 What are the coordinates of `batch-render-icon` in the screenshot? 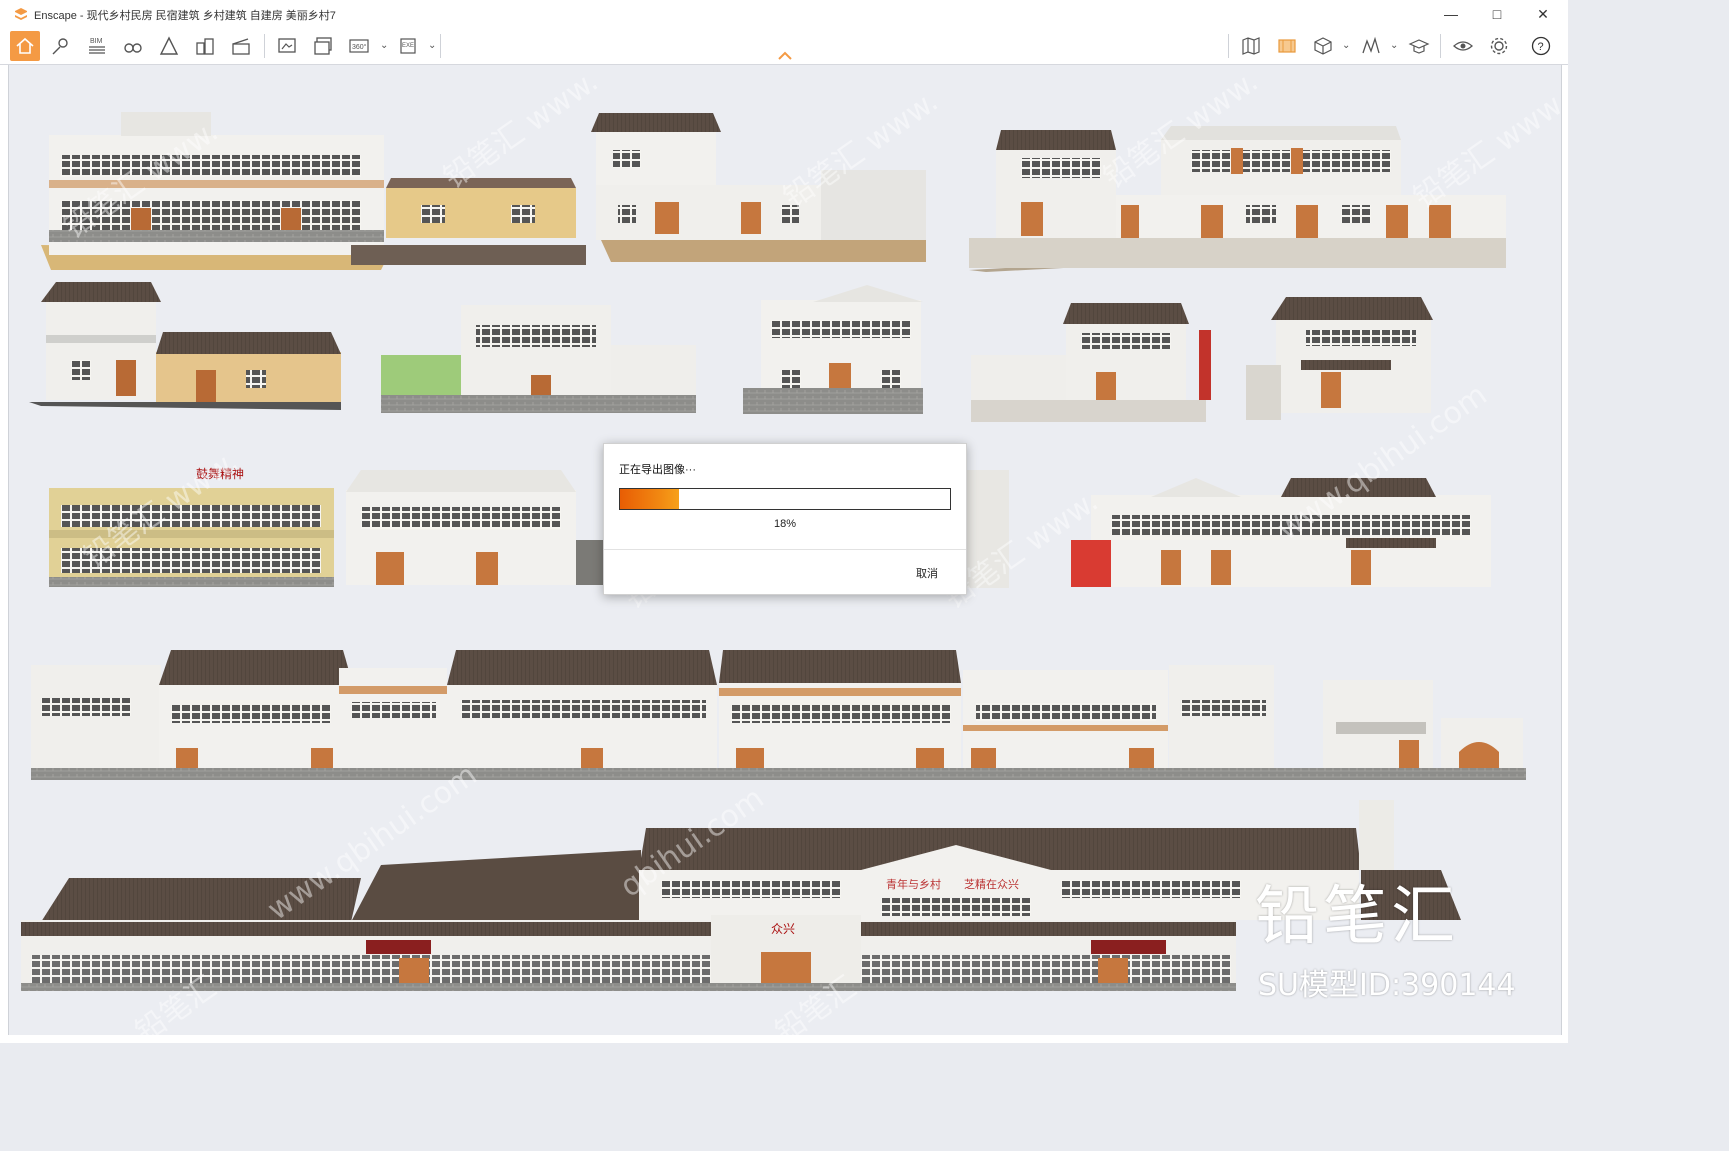 It's located at (323, 46).